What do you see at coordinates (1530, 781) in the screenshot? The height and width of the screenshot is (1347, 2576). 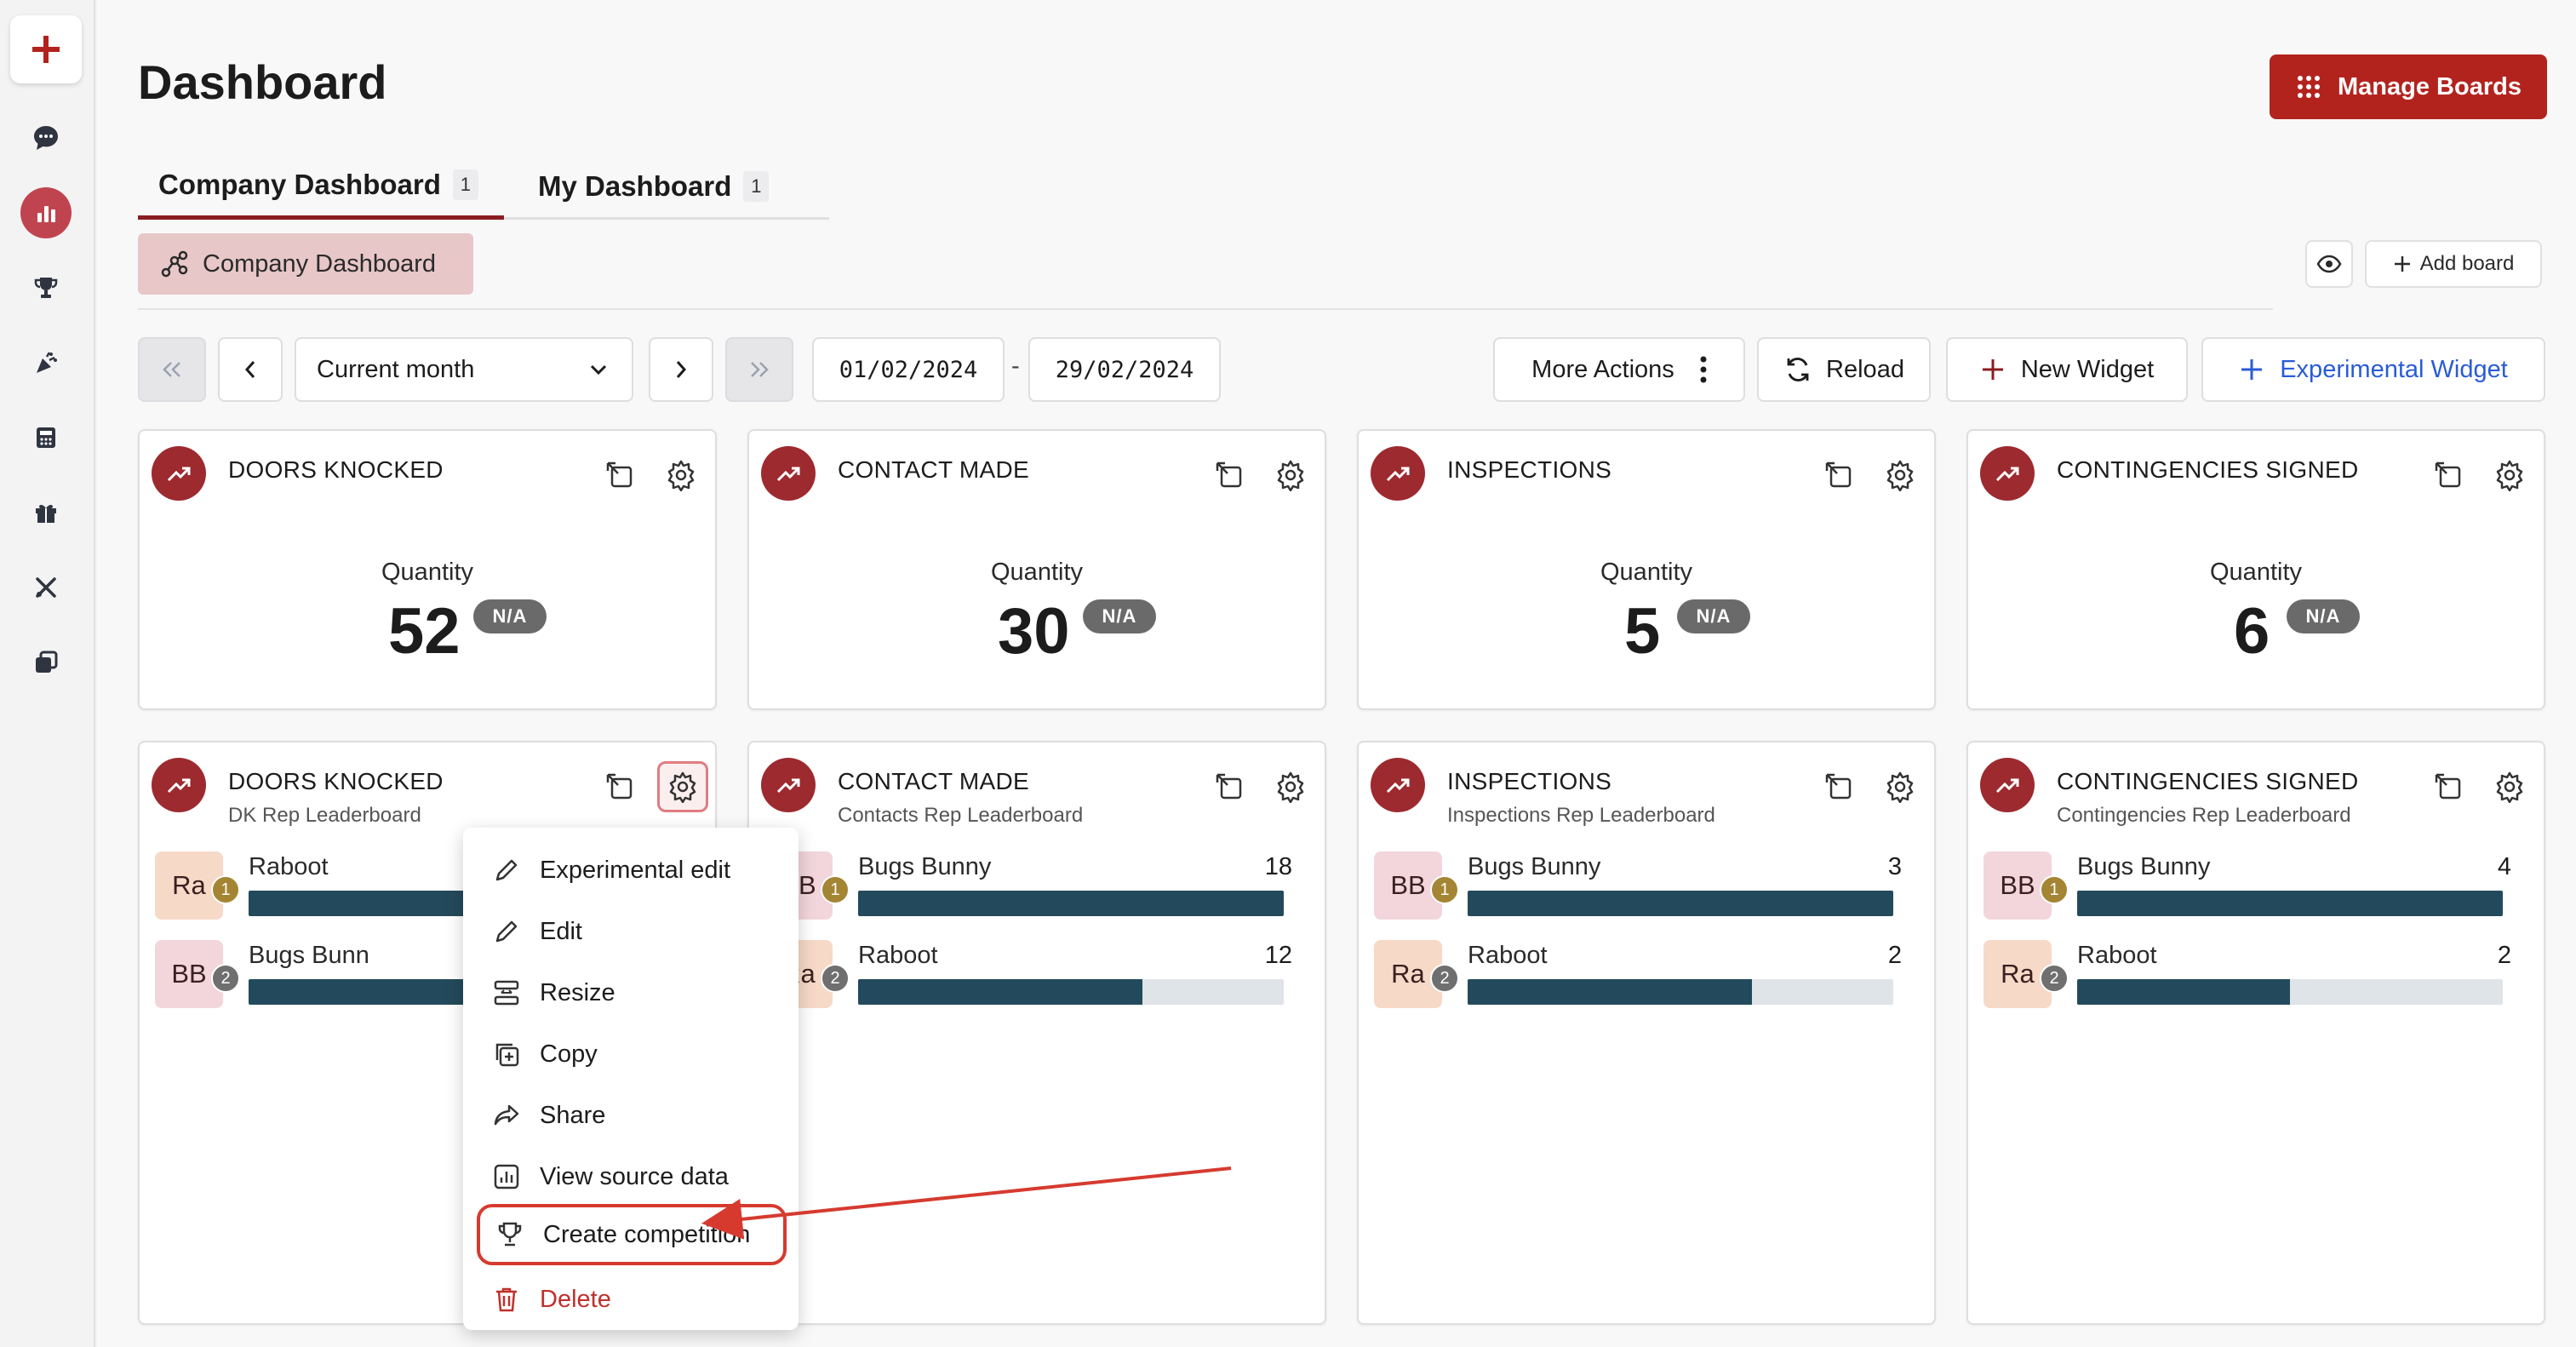 I see `card-title: INSPECTIONS` at bounding box center [1530, 781].